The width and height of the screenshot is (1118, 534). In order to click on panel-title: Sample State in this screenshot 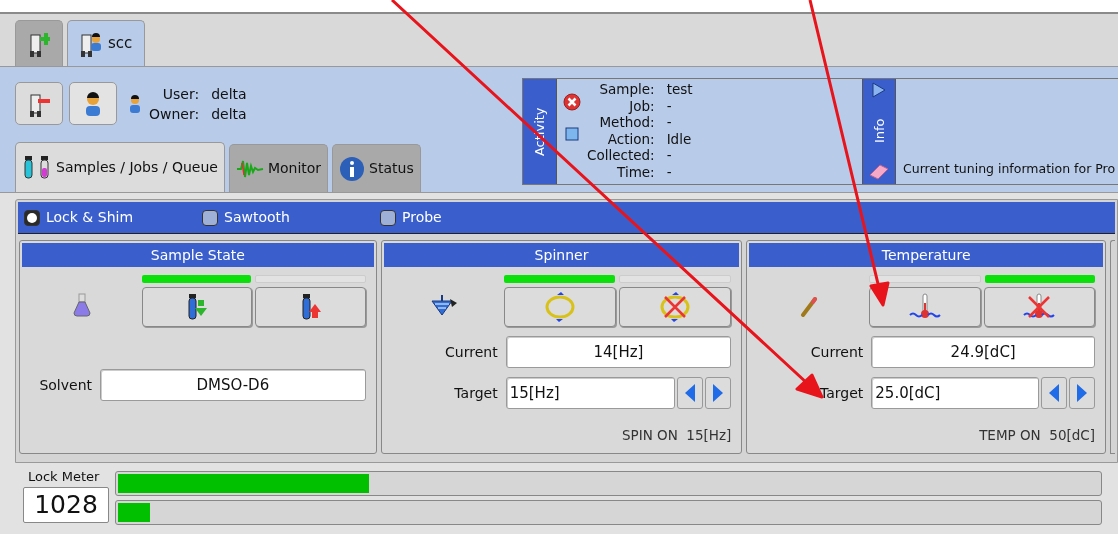, I will do `click(198, 255)`.